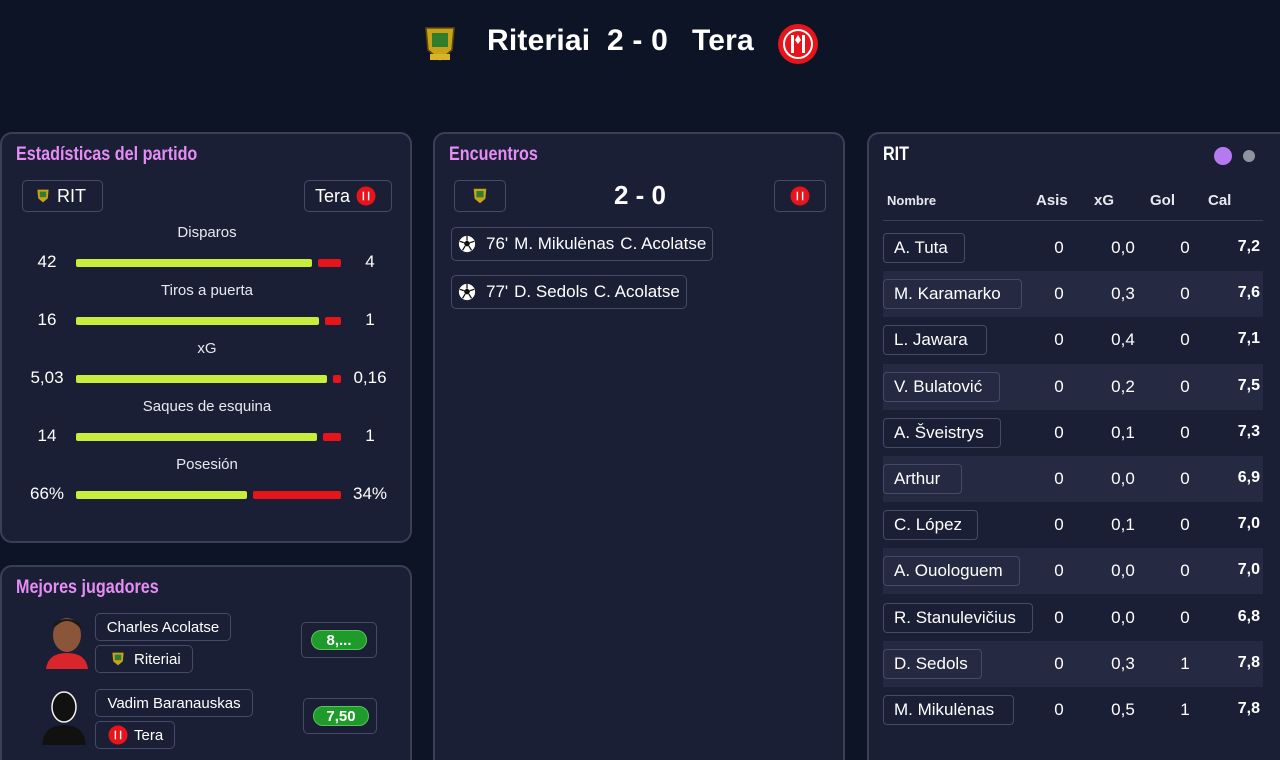  What do you see at coordinates (942, 433) in the screenshot?
I see `player-name-chip: A. Šveistrys` at bounding box center [942, 433].